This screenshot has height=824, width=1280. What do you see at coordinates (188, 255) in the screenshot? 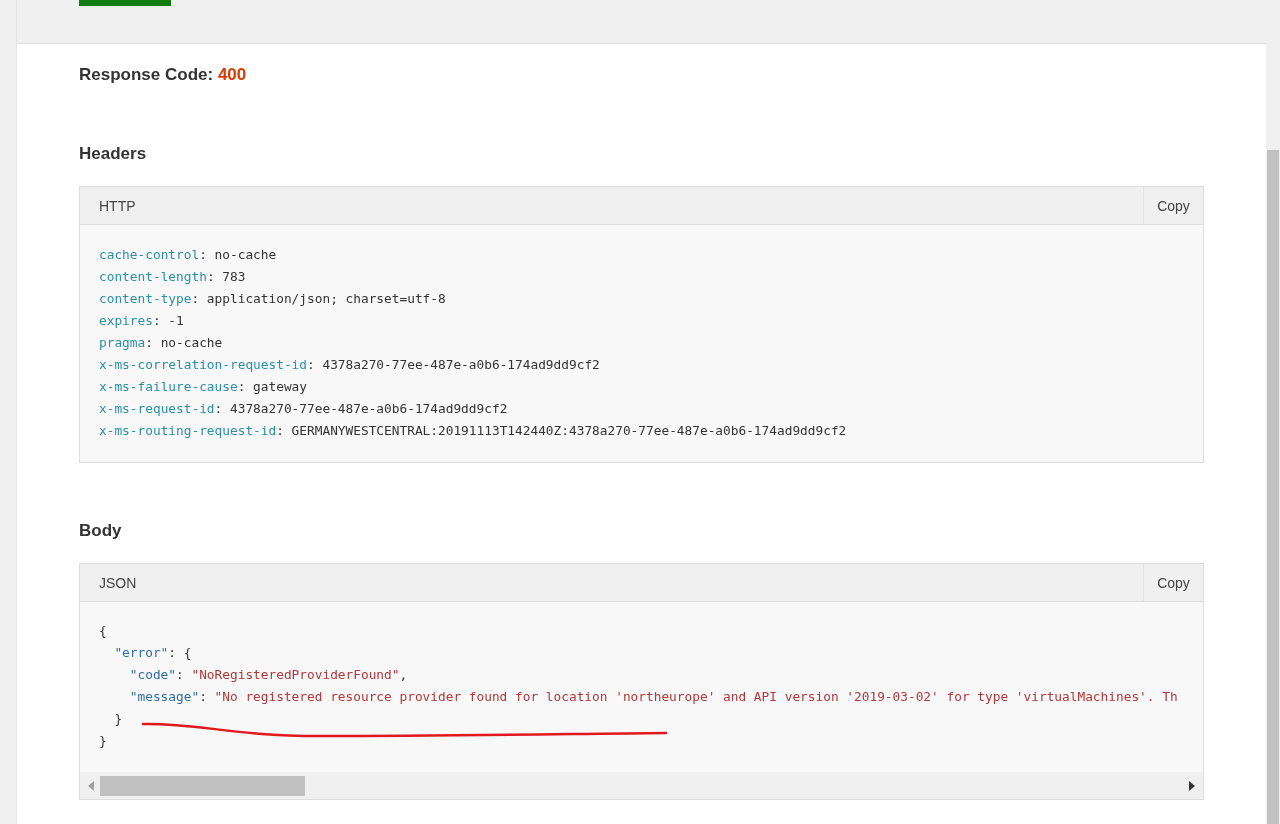
I see `code-line: cache-control: no-cache` at bounding box center [188, 255].